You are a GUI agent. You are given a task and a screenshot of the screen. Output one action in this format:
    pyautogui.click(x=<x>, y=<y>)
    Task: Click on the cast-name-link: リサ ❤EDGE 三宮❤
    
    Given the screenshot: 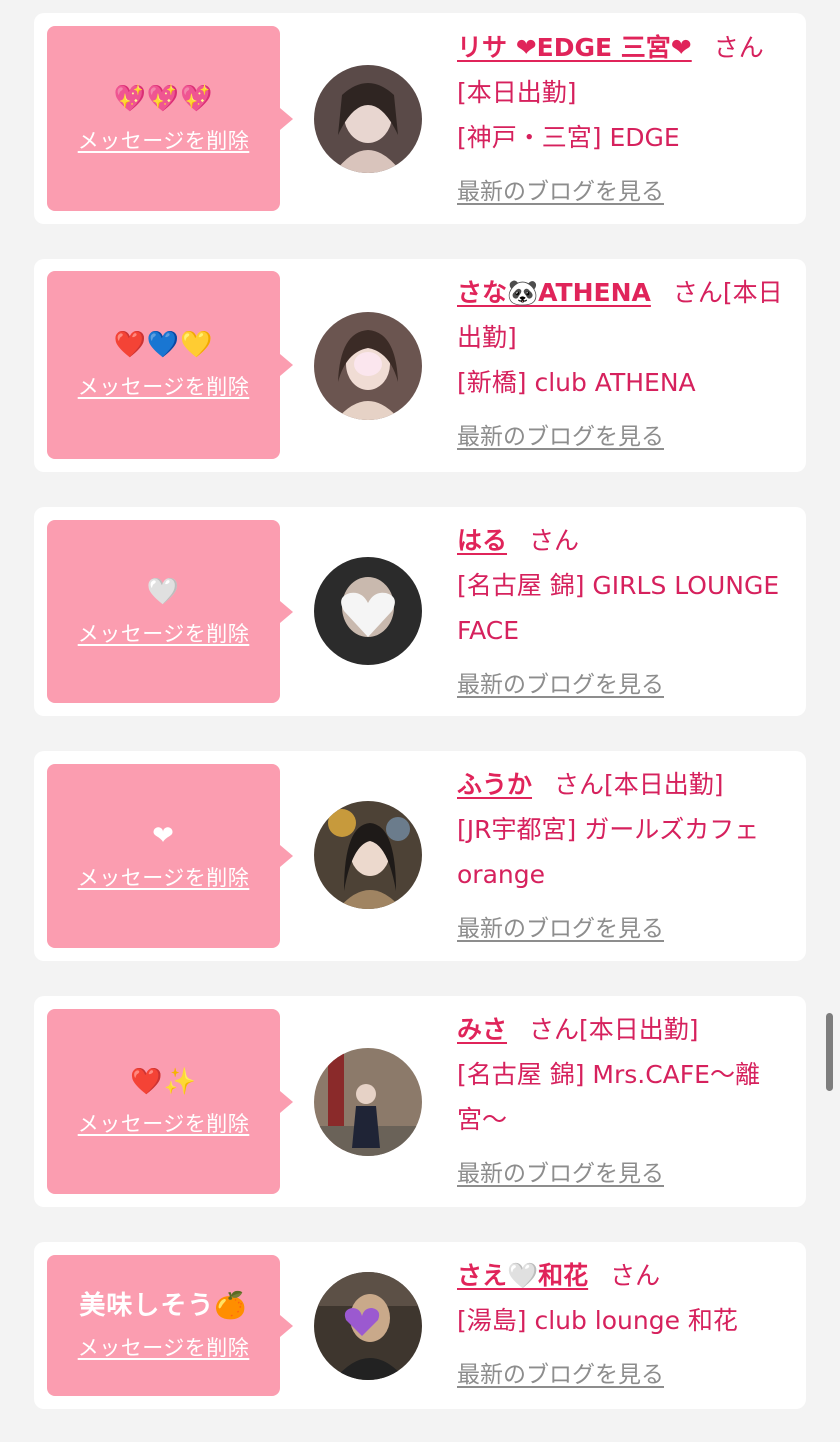 What is the action you would take?
    pyautogui.click(x=574, y=47)
    